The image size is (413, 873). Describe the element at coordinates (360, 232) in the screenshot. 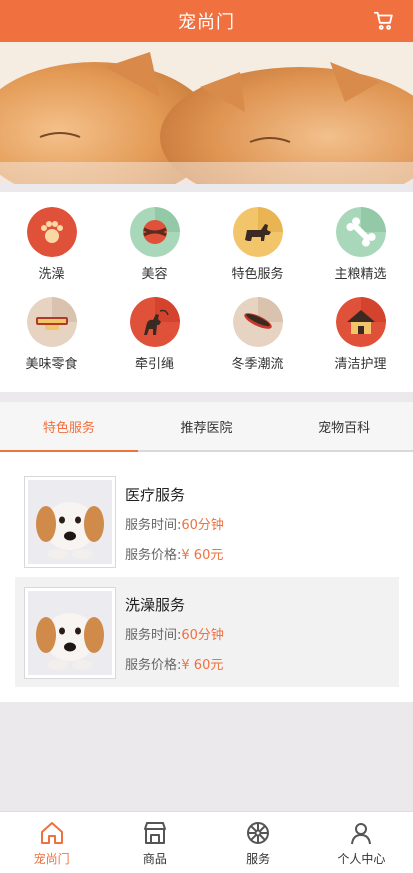

I see `bone-icon` at that location.